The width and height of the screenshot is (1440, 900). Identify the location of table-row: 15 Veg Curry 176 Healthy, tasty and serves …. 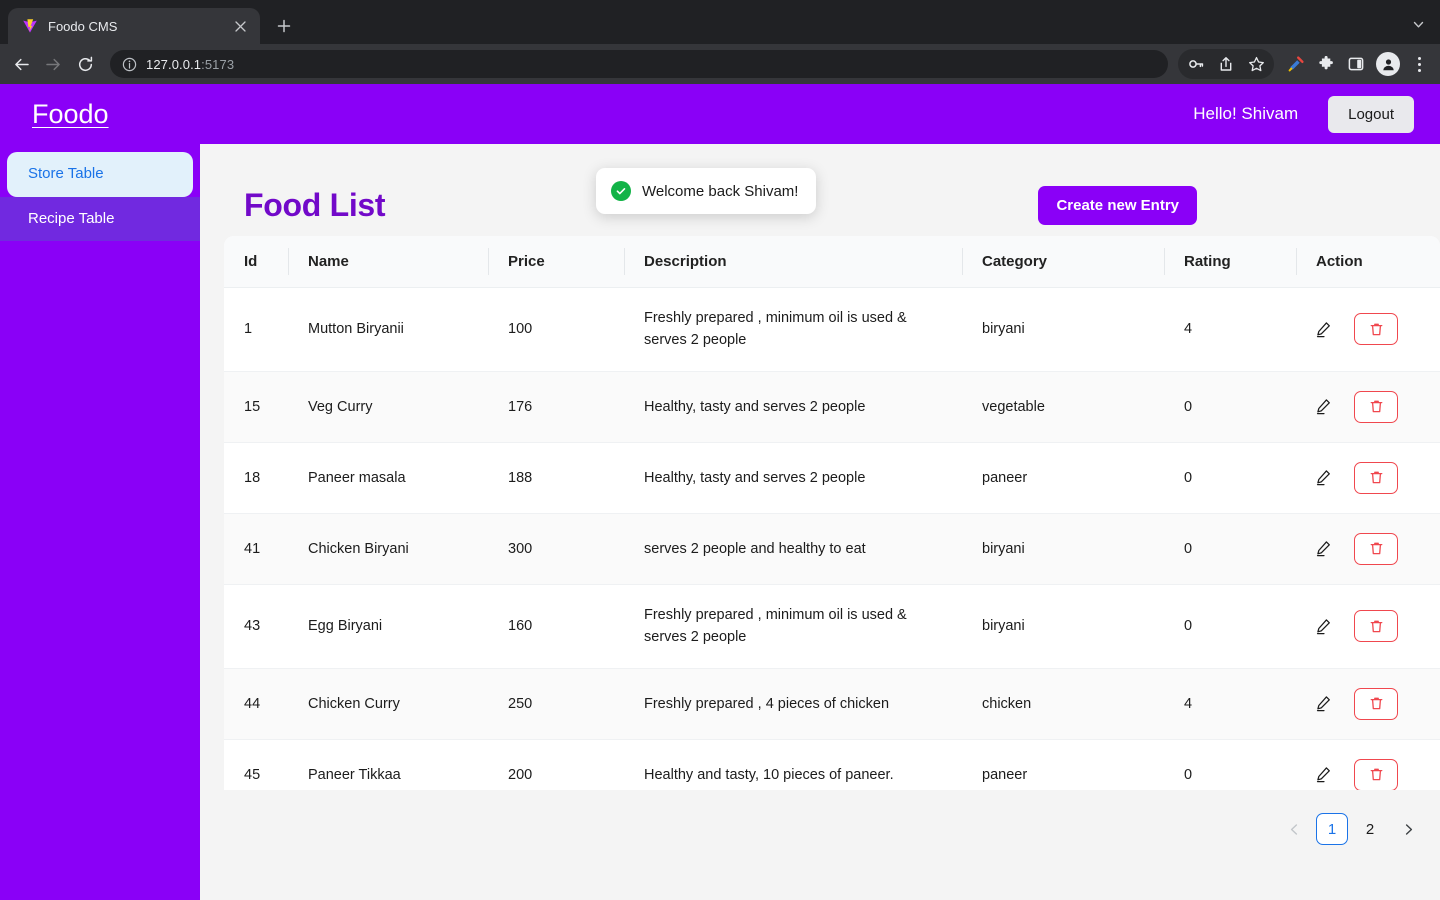
(832, 407).